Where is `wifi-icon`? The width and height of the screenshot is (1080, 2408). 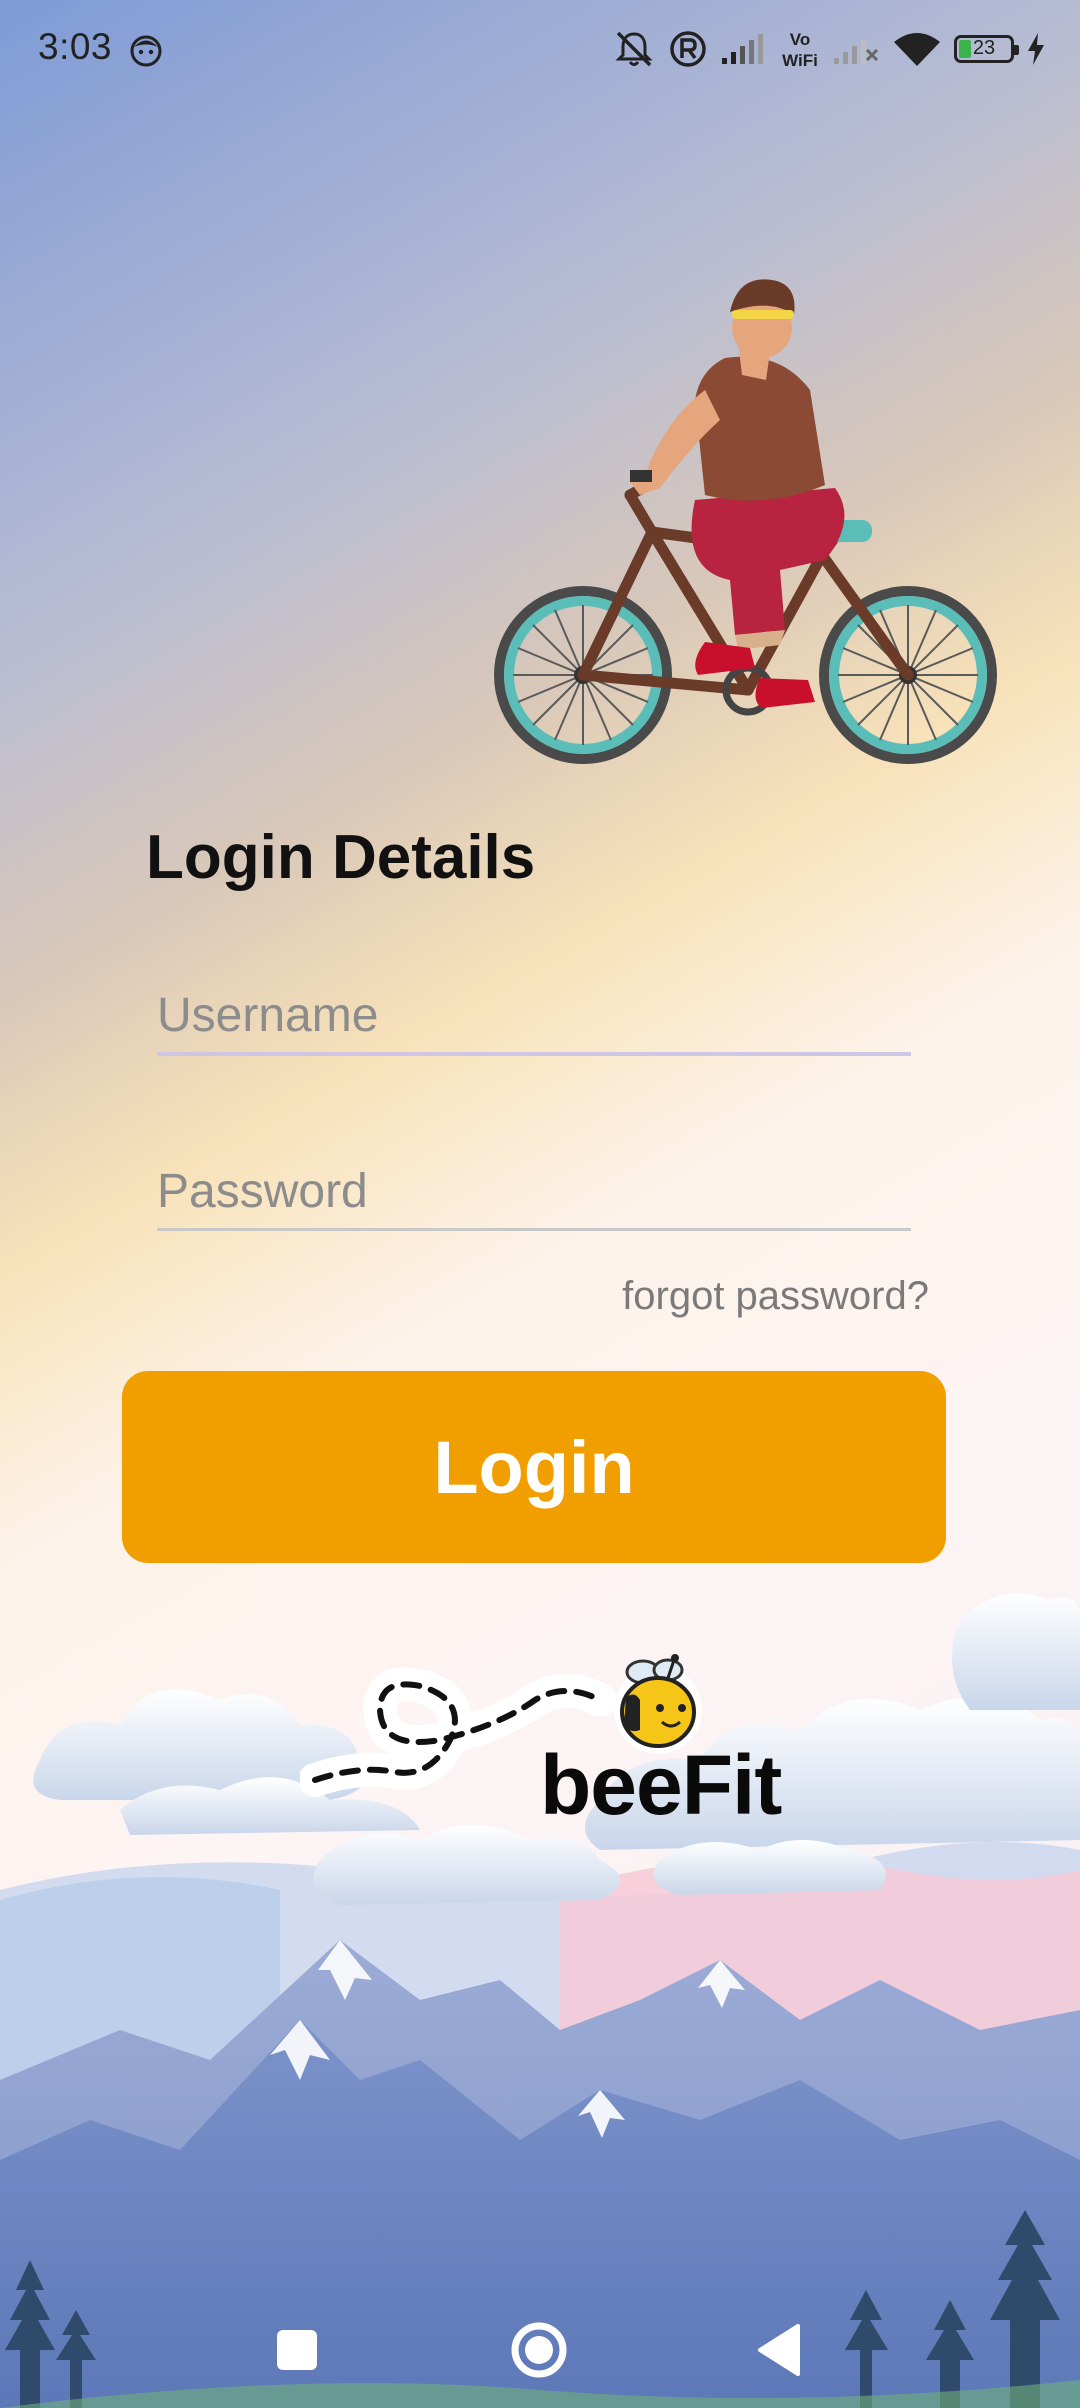 wifi-icon is located at coordinates (917, 49).